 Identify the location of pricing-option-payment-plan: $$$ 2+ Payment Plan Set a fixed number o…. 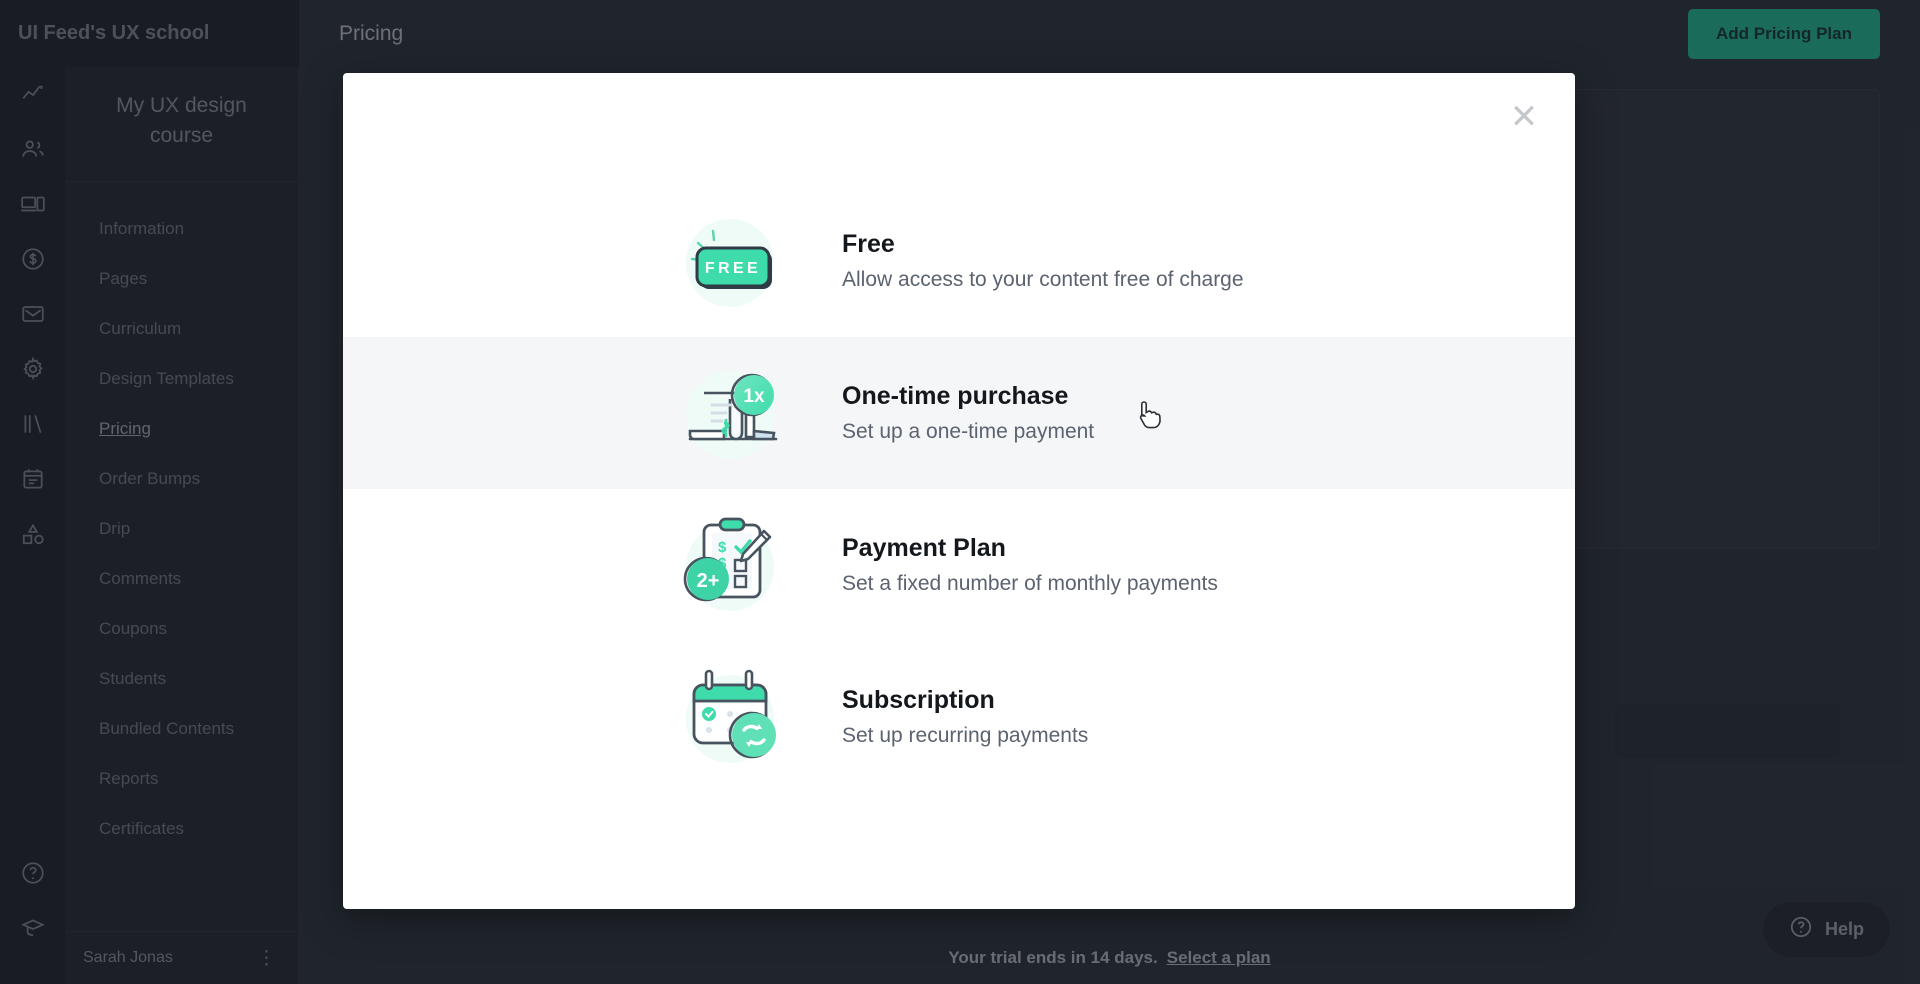
(959, 565).